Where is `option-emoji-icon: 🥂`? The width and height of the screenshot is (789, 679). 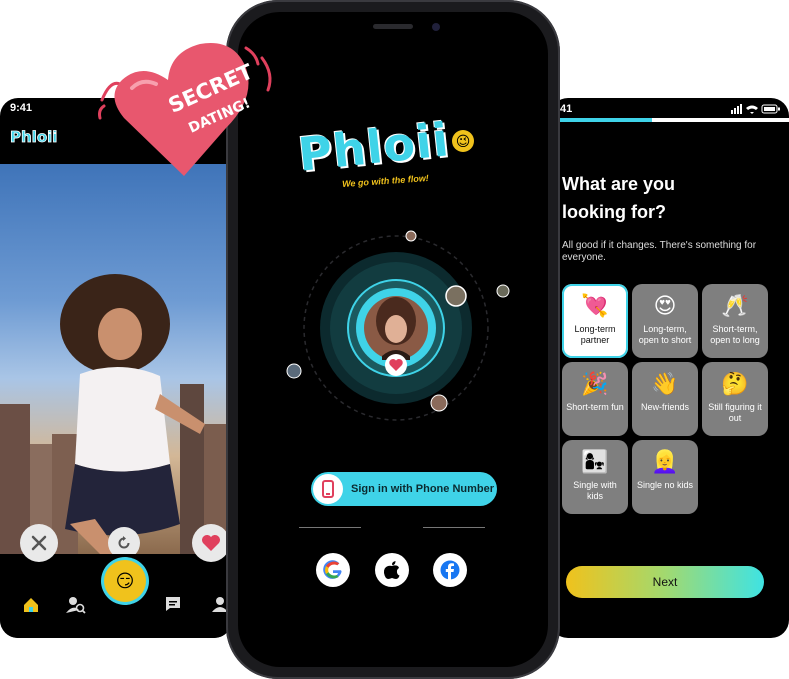
option-emoji-icon: 🥂 is located at coordinates (735, 305).